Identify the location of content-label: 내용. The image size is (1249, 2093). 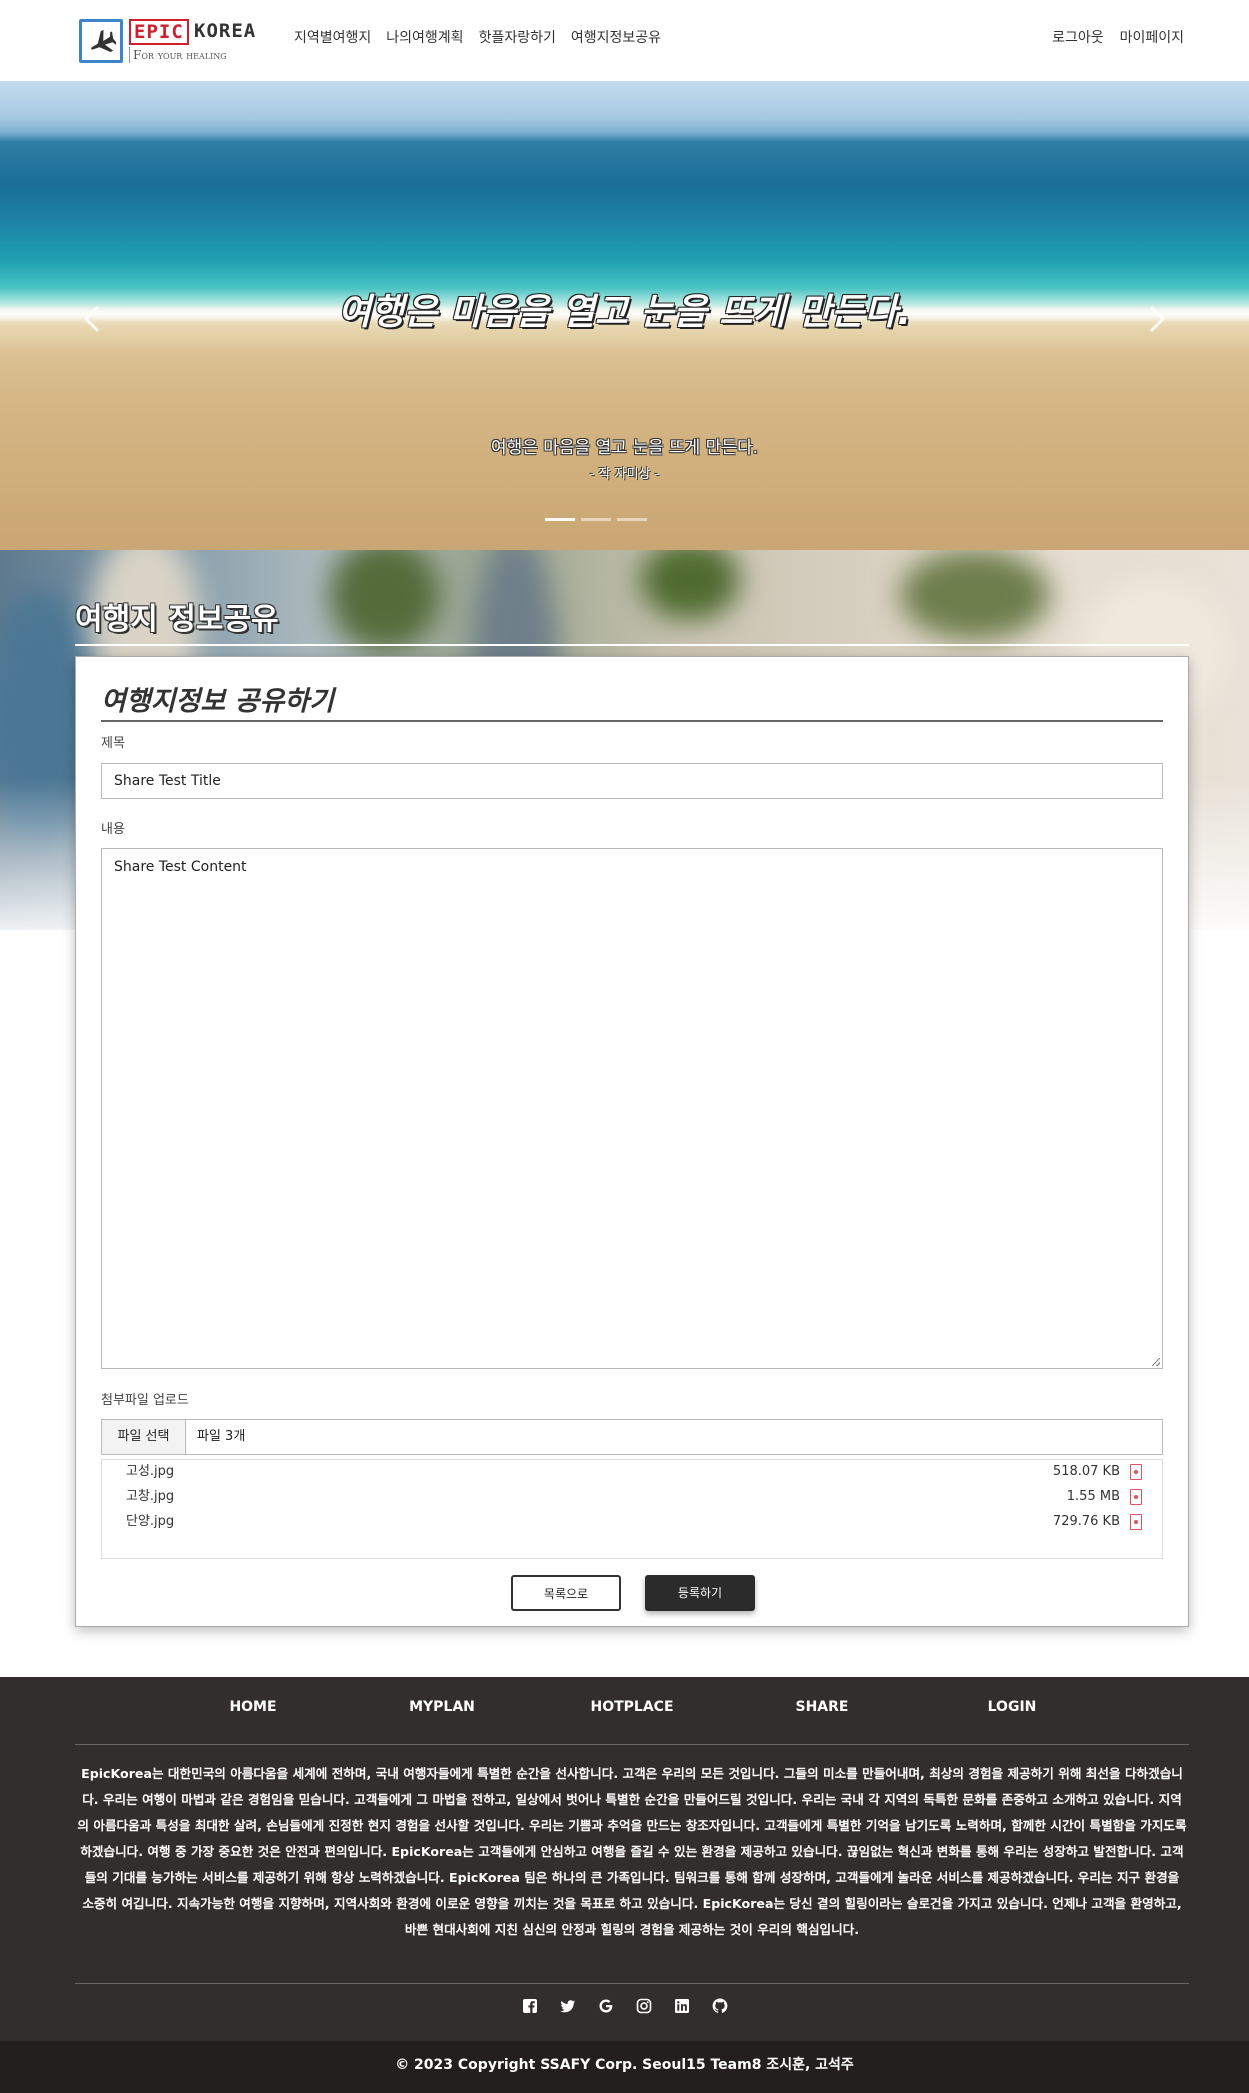
(113, 829).